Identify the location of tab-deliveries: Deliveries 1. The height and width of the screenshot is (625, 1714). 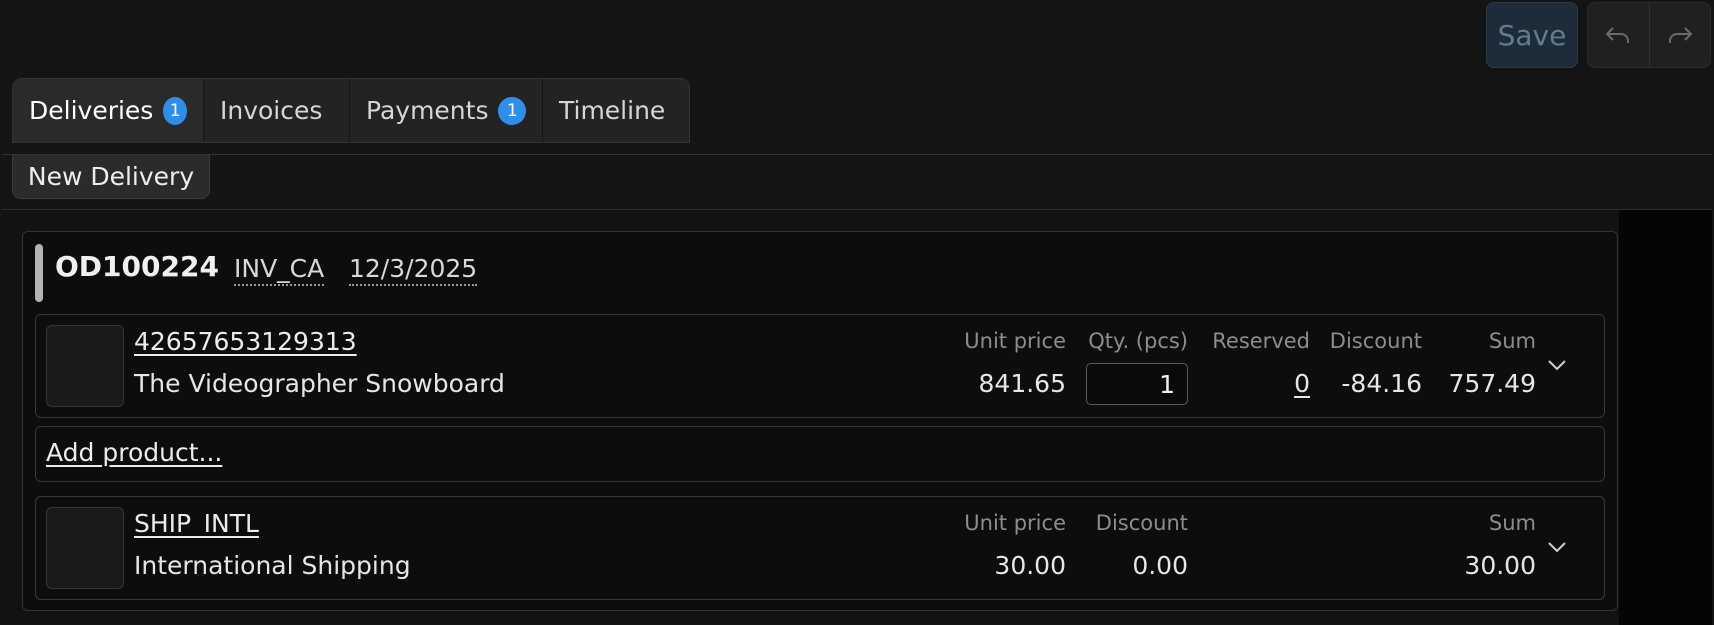
(108, 110).